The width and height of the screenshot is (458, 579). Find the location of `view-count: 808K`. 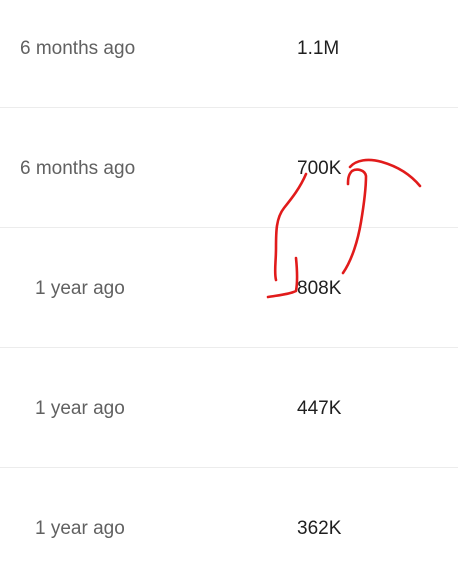

view-count: 808K is located at coordinates (319, 288).